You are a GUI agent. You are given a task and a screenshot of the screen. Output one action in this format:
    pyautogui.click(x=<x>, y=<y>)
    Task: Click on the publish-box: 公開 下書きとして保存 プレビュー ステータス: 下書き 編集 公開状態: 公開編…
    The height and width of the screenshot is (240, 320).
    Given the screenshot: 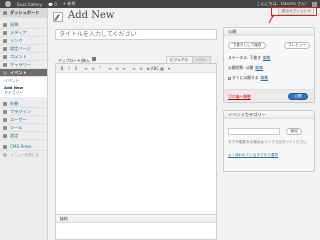 What is the action you would take?
    pyautogui.click(x=269, y=65)
    